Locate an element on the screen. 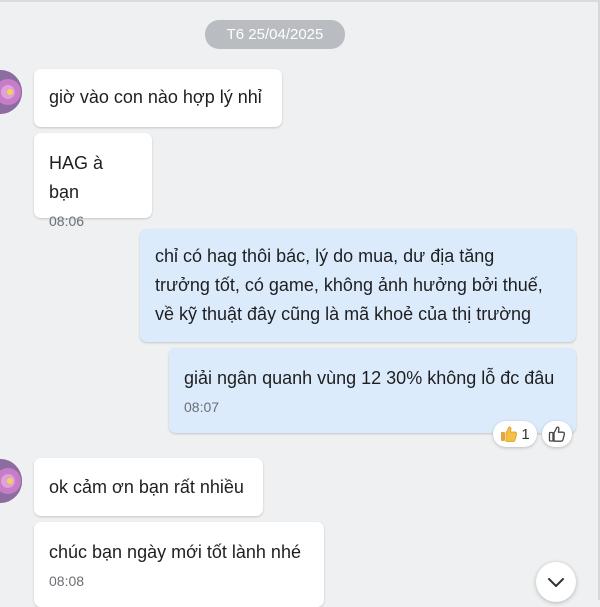 Image resolution: width=600 pixels, height=607 pixels. message-bubble-incoming: giờ vào con nào hợp lý nhỉ is located at coordinates (158, 98).